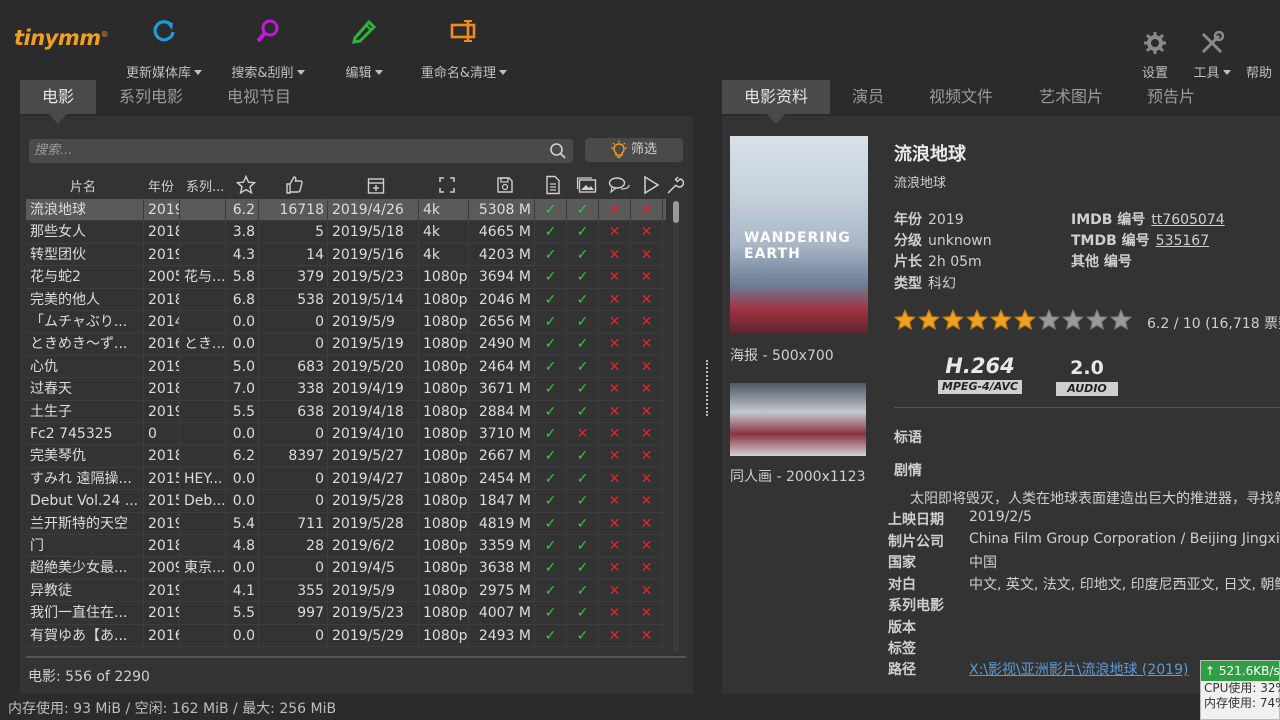  I want to click on poster-image: WANDERING EARTH, so click(799, 235).